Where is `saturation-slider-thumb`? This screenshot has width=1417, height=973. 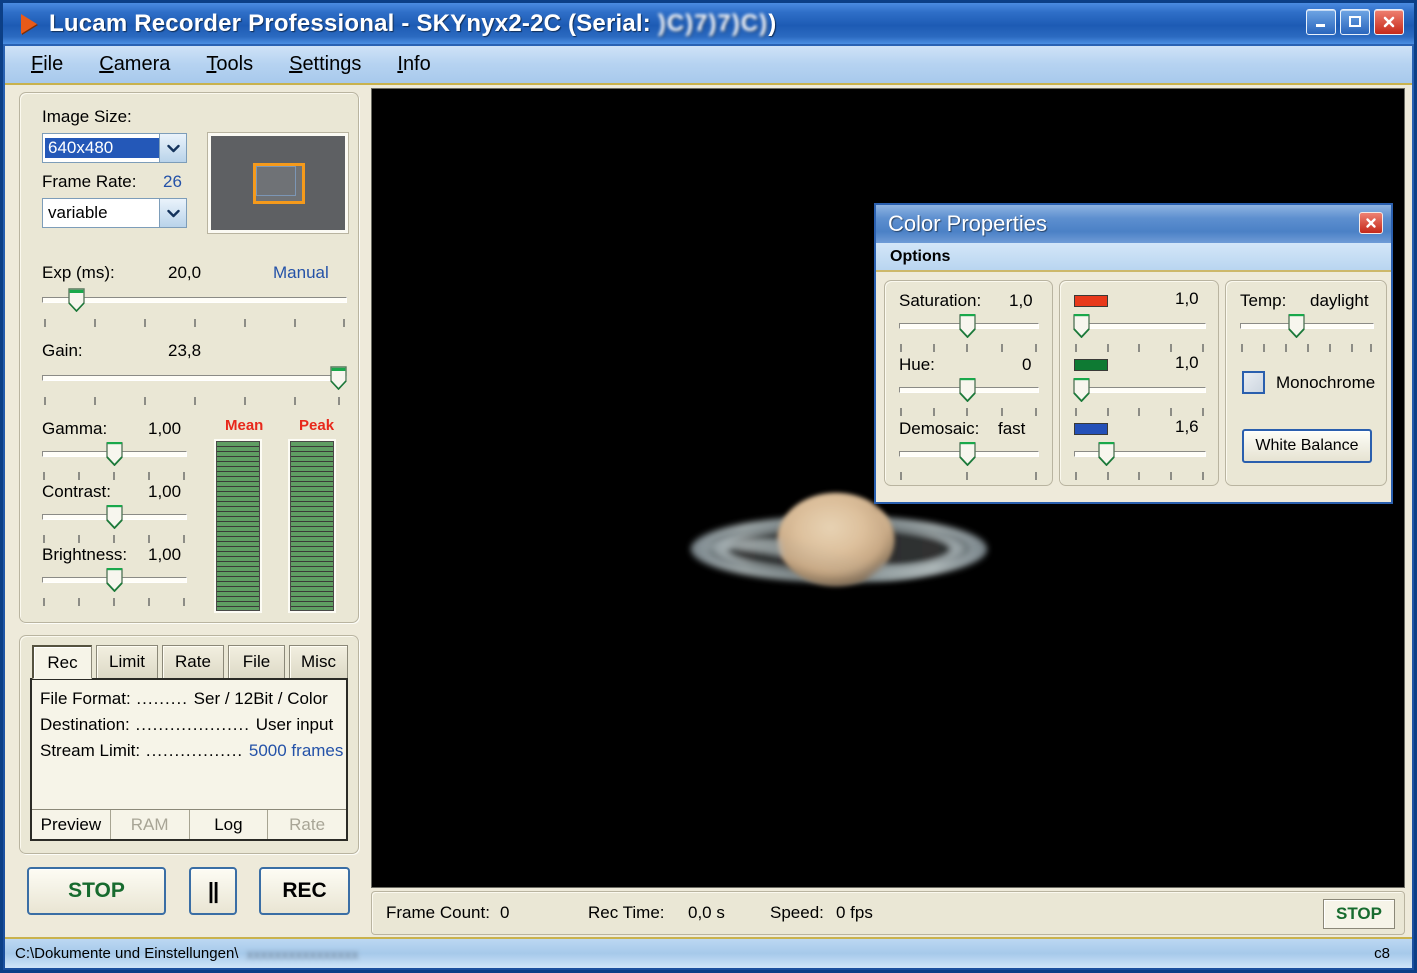
saturation-slider-thumb is located at coordinates (967, 326).